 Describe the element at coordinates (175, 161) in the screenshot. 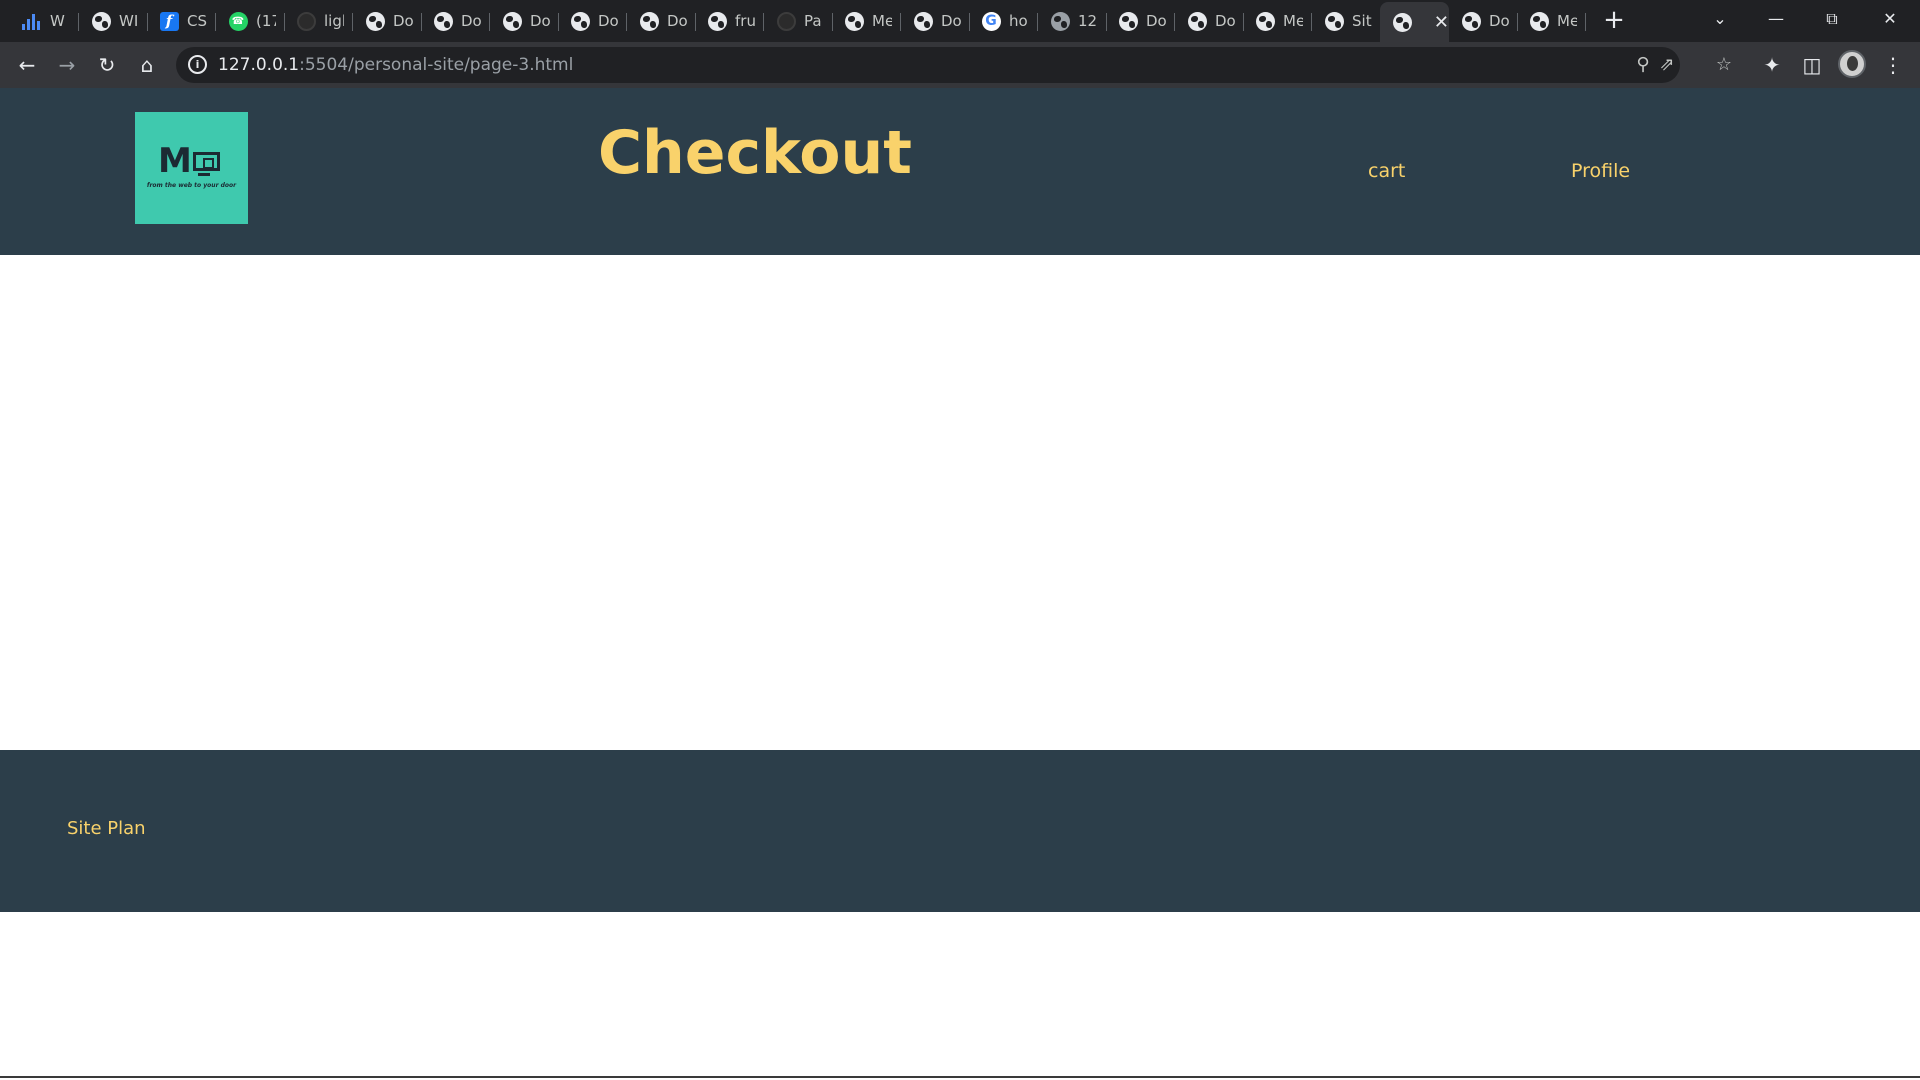

I see `logo-letter: M` at that location.